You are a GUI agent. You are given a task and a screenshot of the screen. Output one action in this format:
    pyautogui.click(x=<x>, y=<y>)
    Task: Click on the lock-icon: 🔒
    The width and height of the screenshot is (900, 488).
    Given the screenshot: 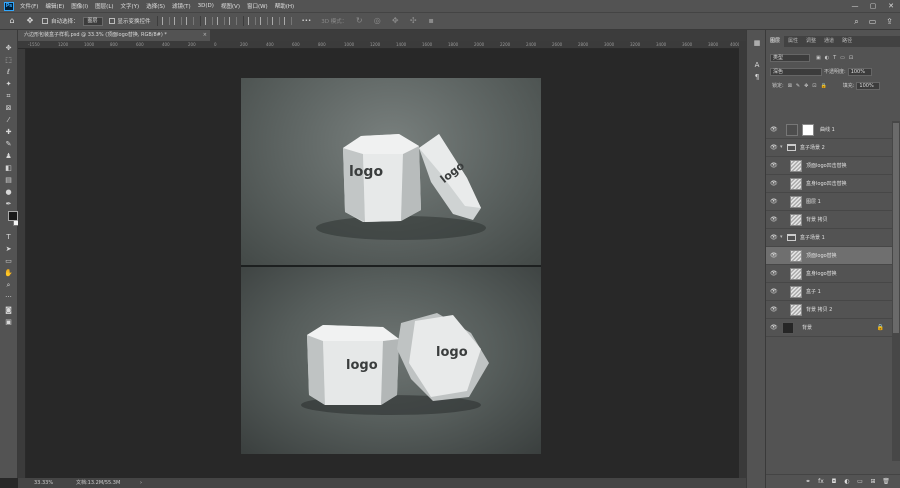 What is the action you would take?
    pyautogui.click(x=880, y=327)
    